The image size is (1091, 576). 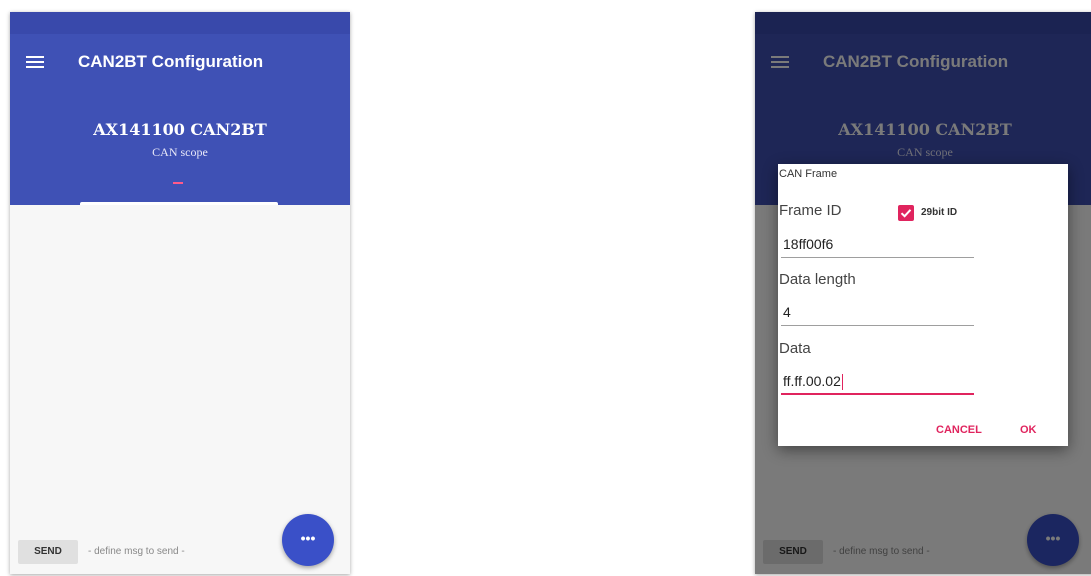 What do you see at coordinates (810, 210) in the screenshot?
I see `frame-id-label: Frame ID` at bounding box center [810, 210].